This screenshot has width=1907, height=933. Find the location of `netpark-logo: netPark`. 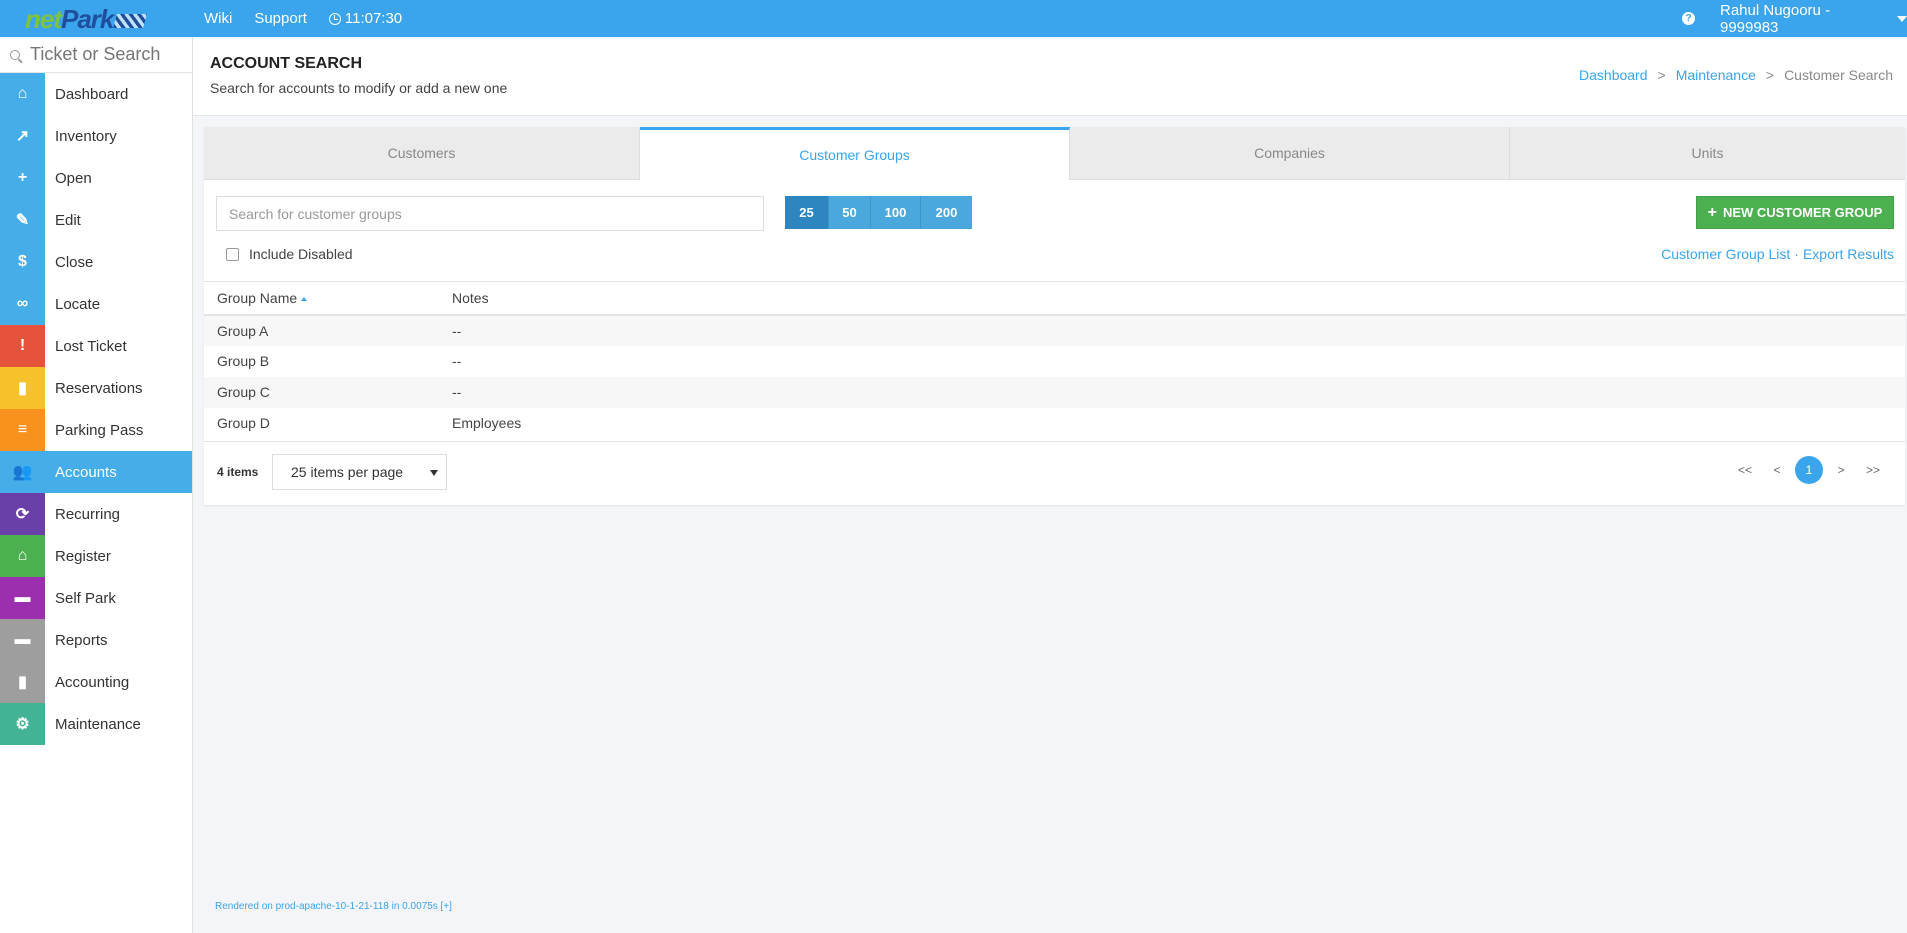

netpark-logo: netPark is located at coordinates (86, 19).